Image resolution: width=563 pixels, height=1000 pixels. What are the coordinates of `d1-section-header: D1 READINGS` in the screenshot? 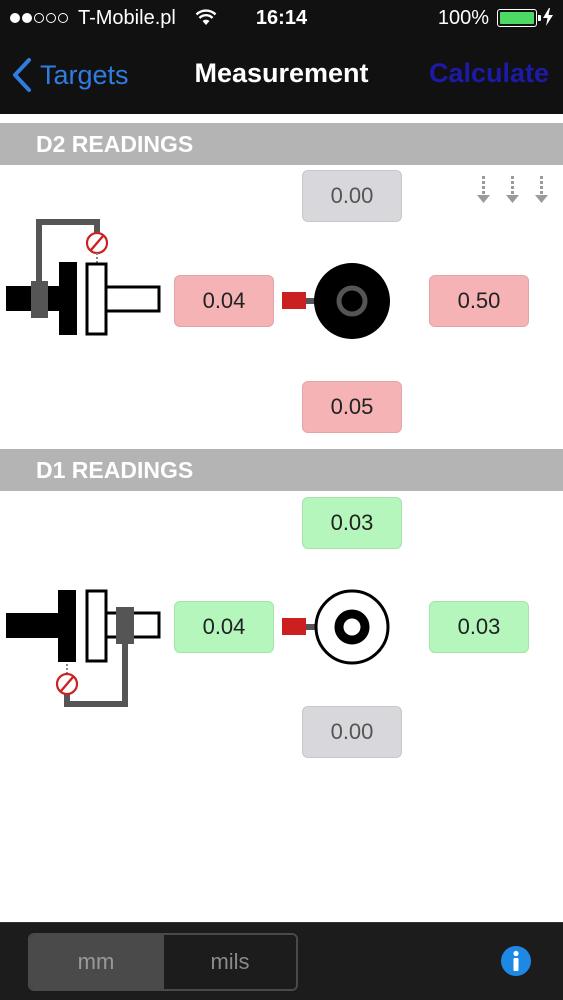 It's located at (281, 470).